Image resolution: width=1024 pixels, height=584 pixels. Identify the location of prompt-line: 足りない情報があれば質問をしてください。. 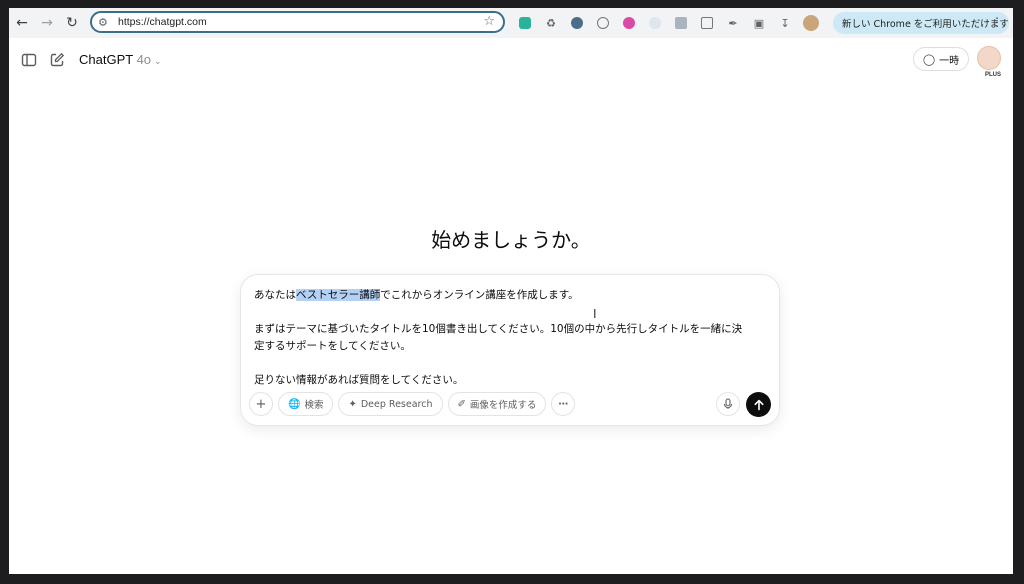
(359, 380).